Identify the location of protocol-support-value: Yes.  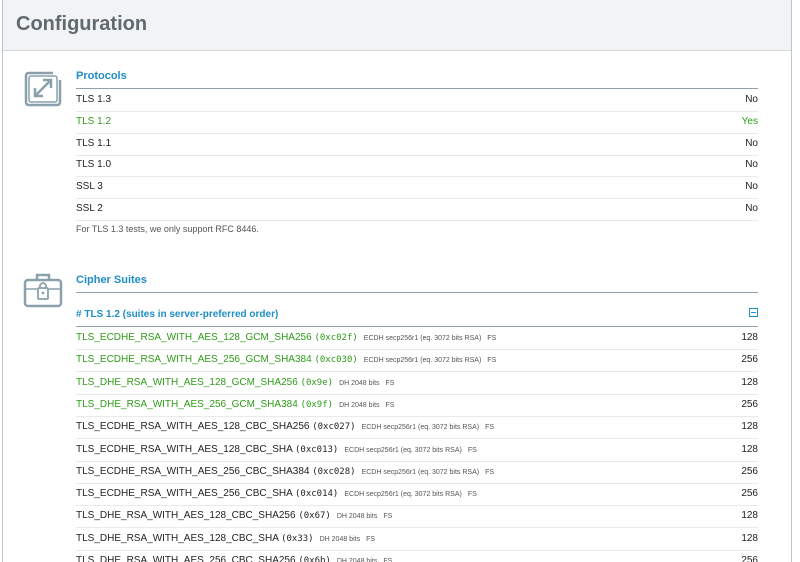
(749, 121).